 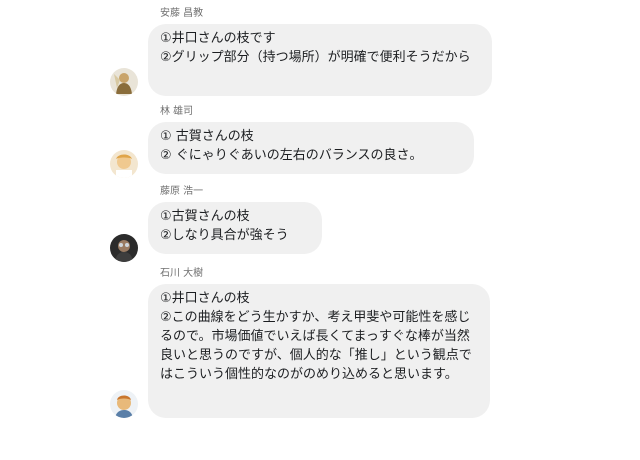 What do you see at coordinates (177, 111) in the screenshot?
I see `sender-name: 林 雄司` at bounding box center [177, 111].